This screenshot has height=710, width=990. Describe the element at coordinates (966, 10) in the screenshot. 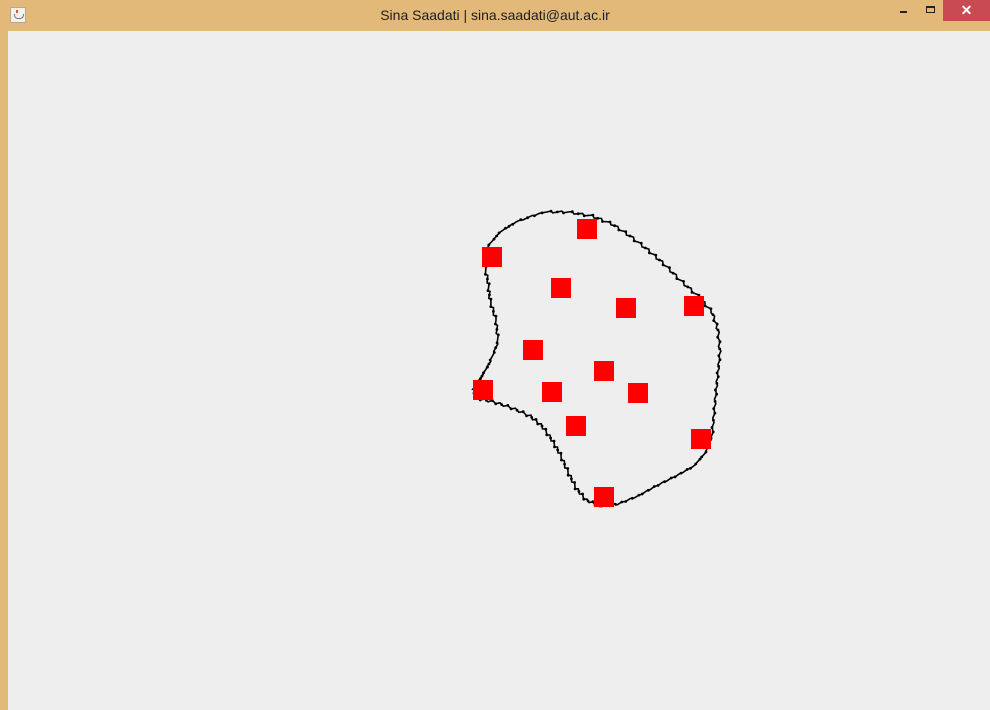

I see `close-button: ✕` at that location.